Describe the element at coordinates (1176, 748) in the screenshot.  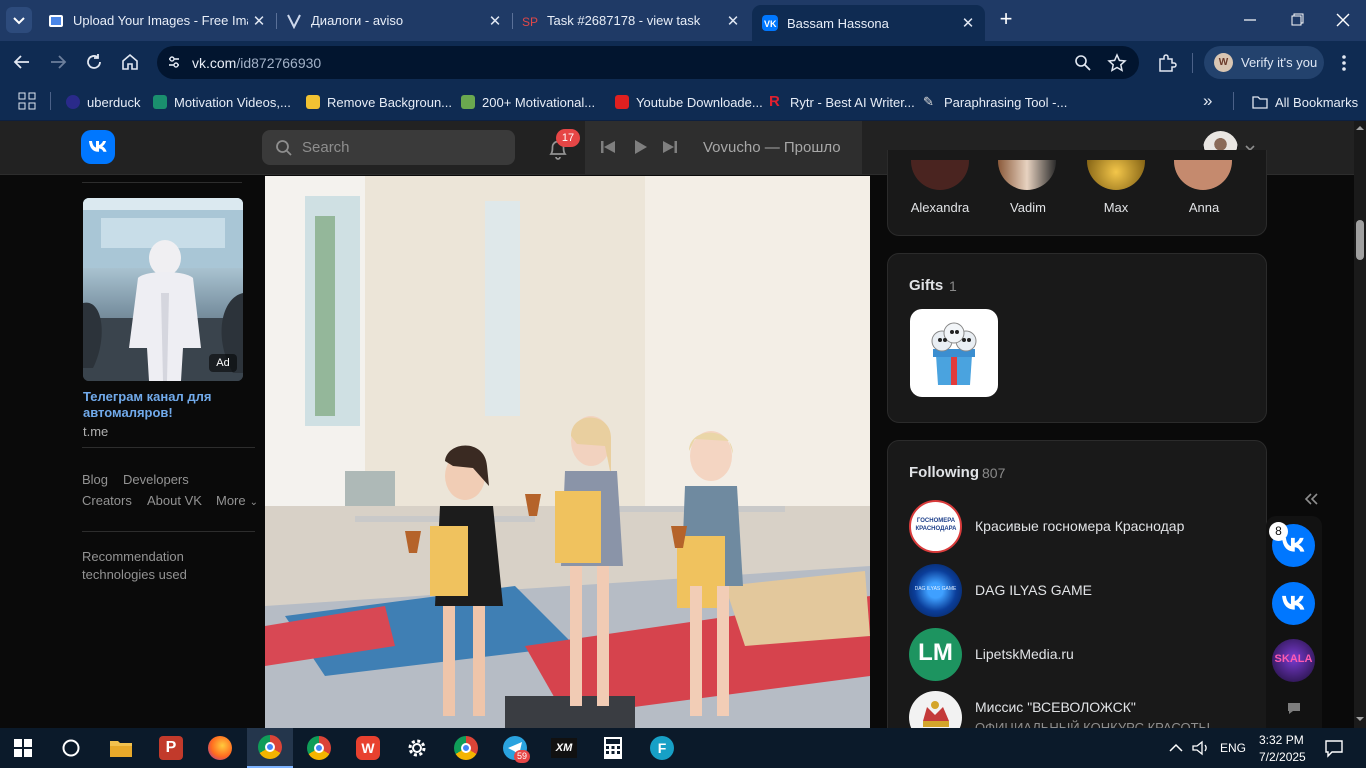
I see `show-hidden-icons` at that location.